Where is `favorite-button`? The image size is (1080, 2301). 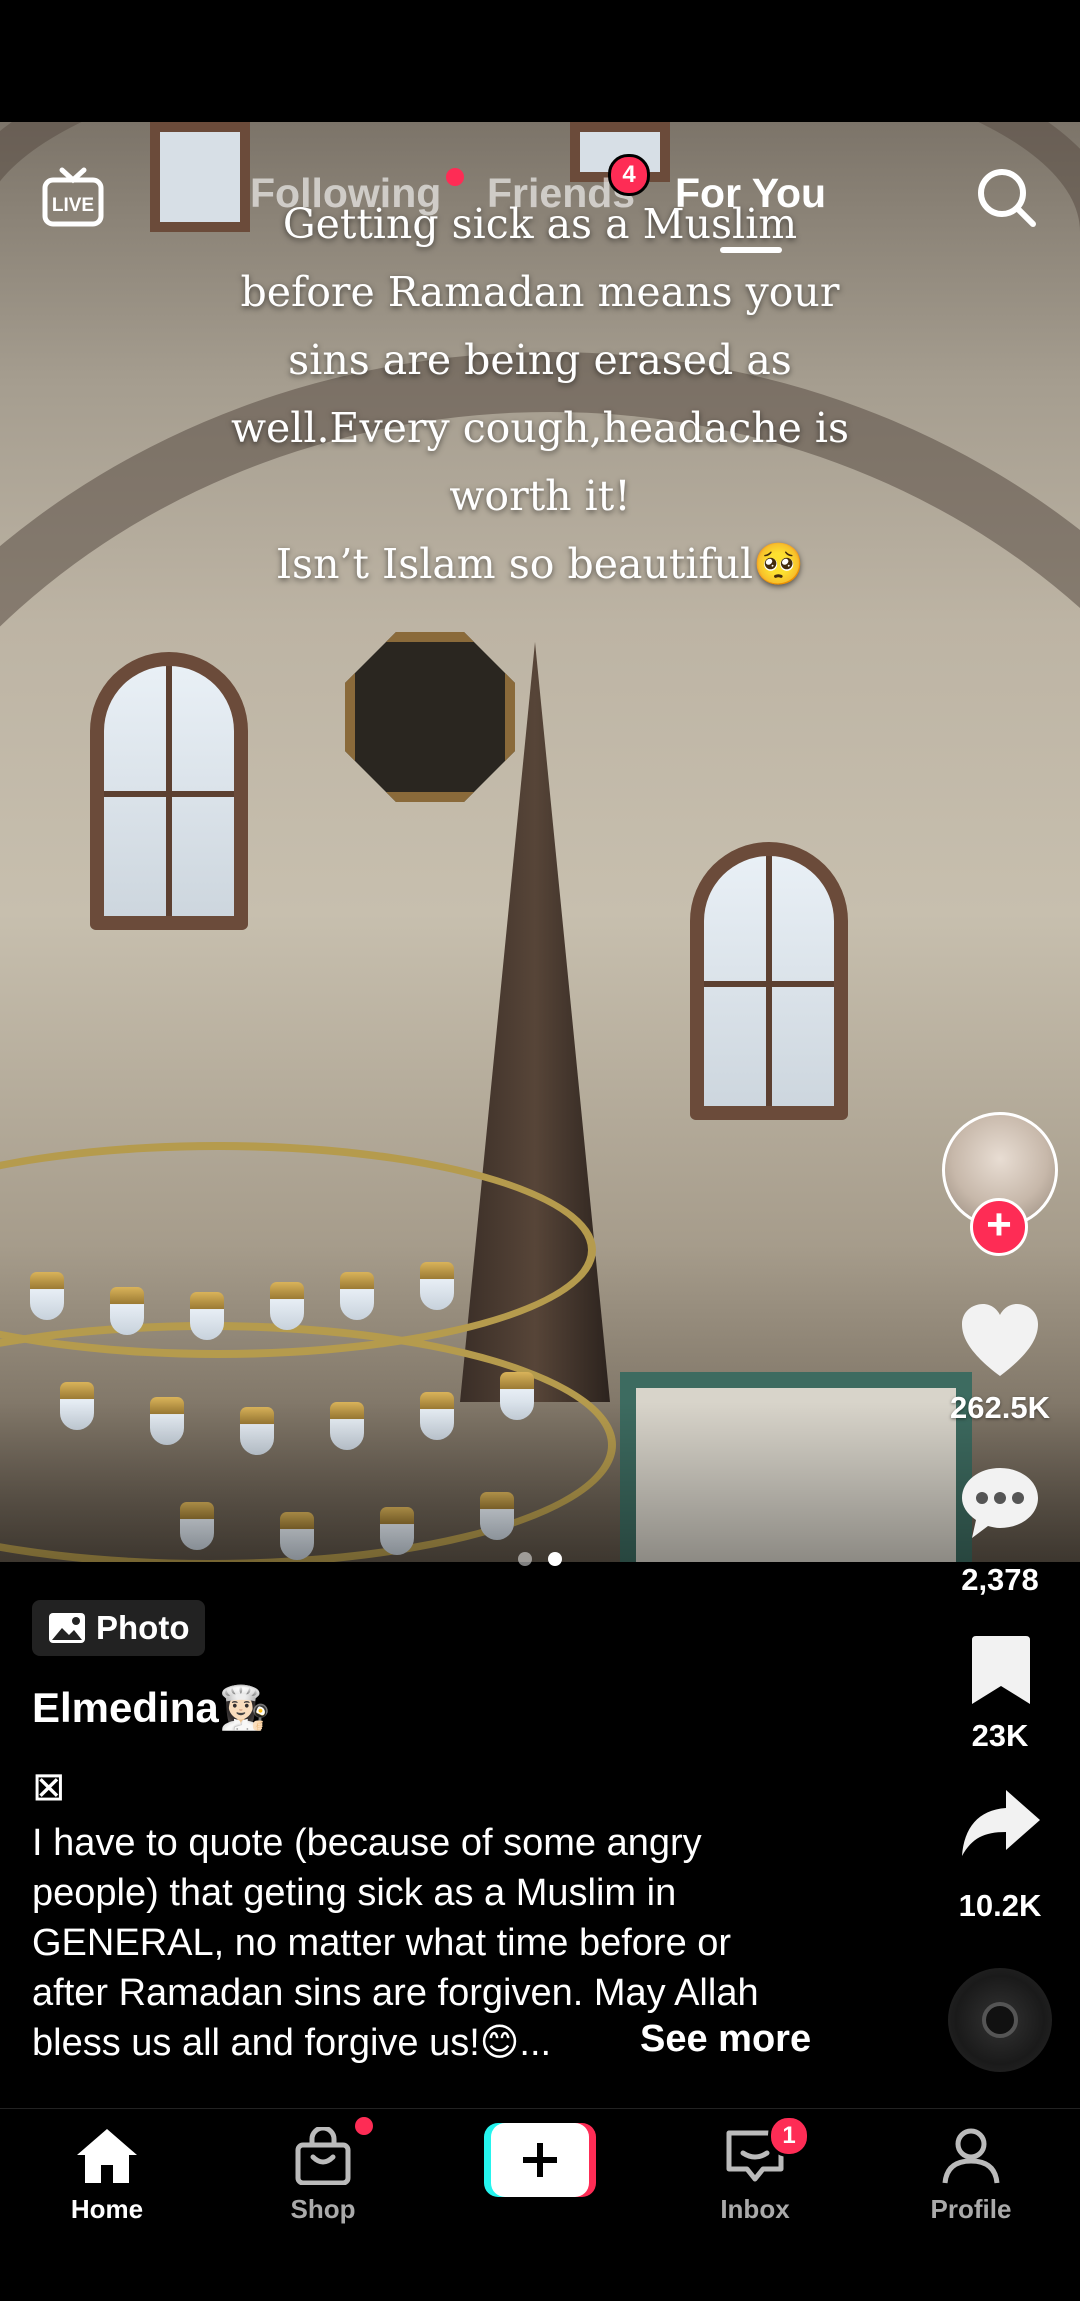
favorite-button is located at coordinates (1001, 1670).